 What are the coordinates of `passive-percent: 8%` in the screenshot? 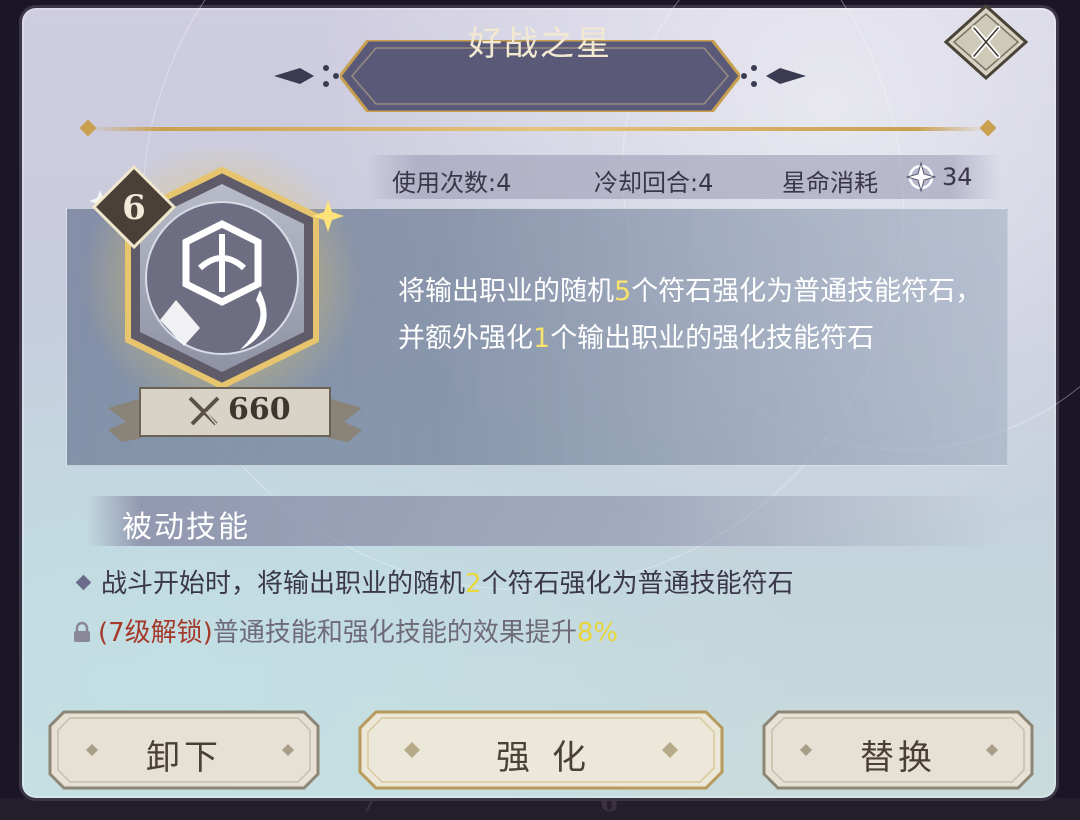 It's located at (597, 633).